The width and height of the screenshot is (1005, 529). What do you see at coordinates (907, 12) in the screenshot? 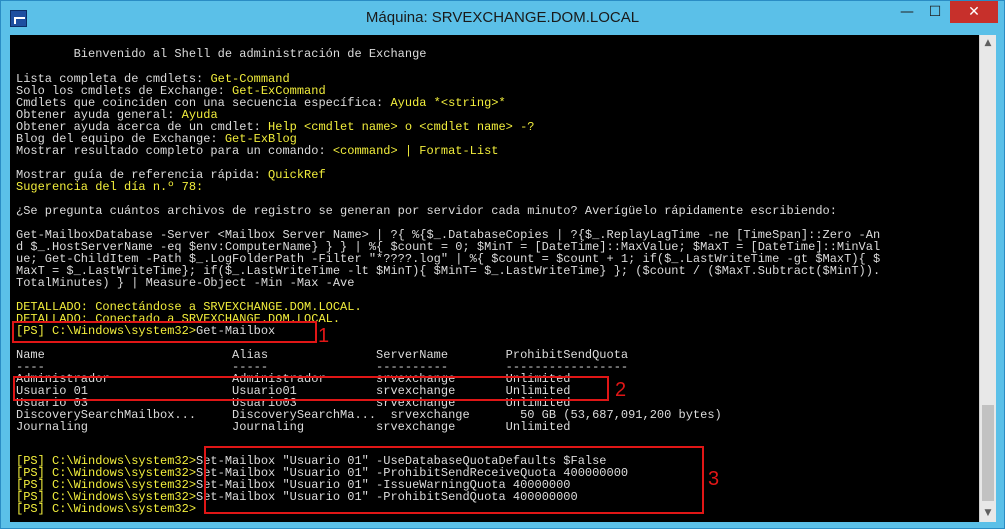
I see `minimize-button: —` at bounding box center [907, 12].